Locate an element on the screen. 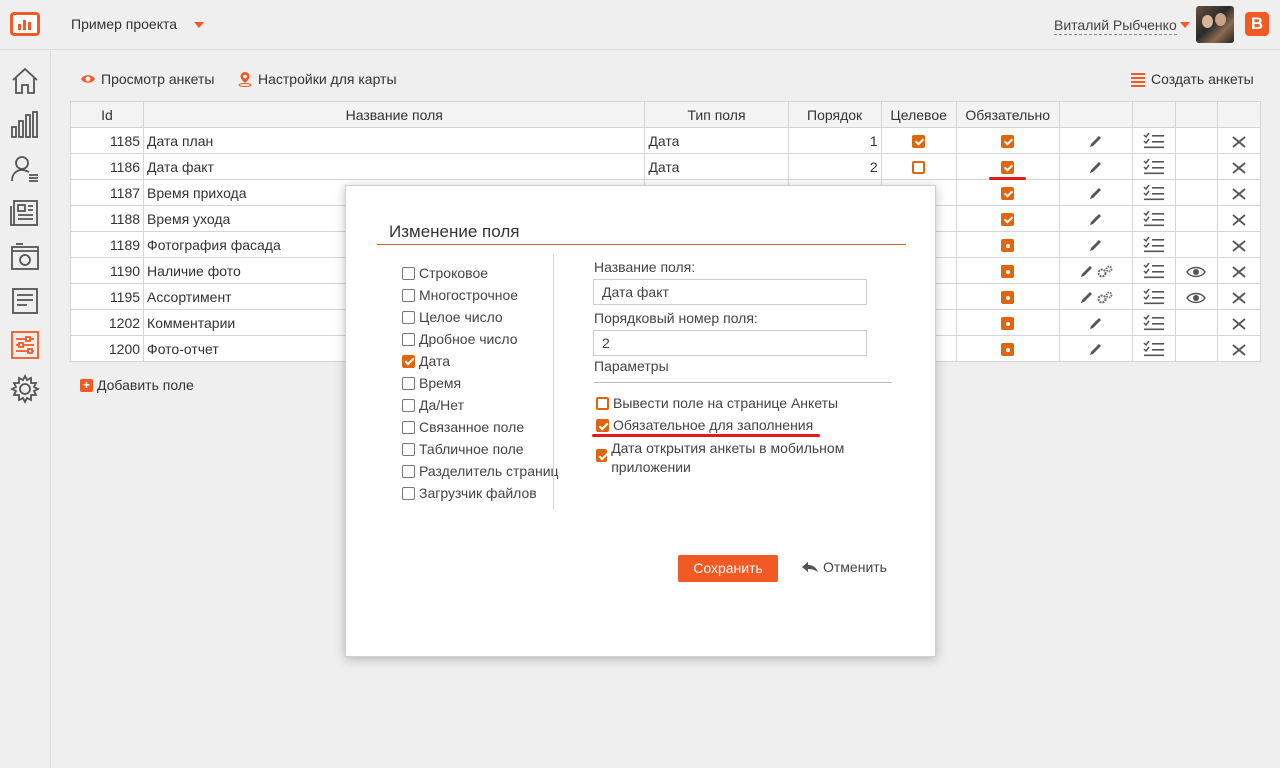 This screenshot has width=1280, height=768. field-type-option: Загрузчик файлов is located at coordinates (480, 493).